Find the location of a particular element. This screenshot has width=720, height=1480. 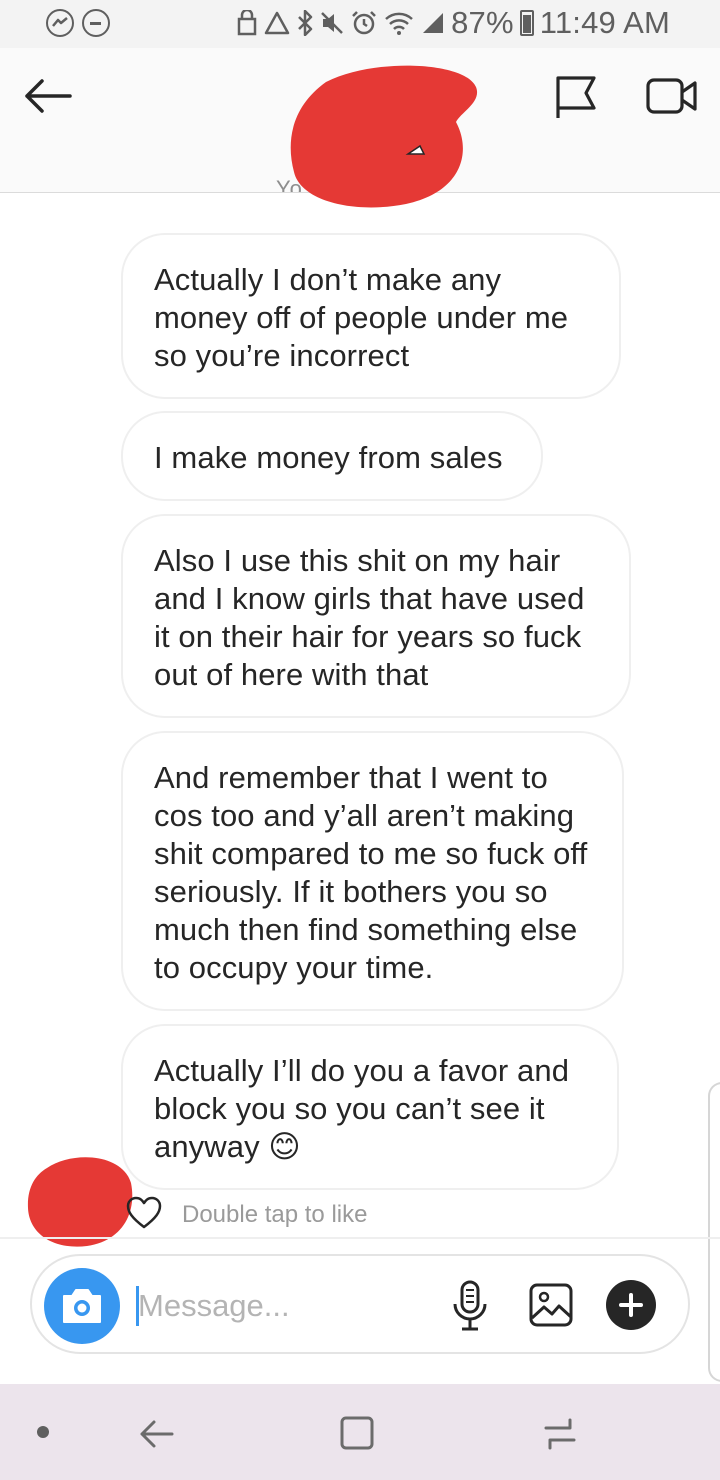

more-options-button is located at coordinates (631, 1305).